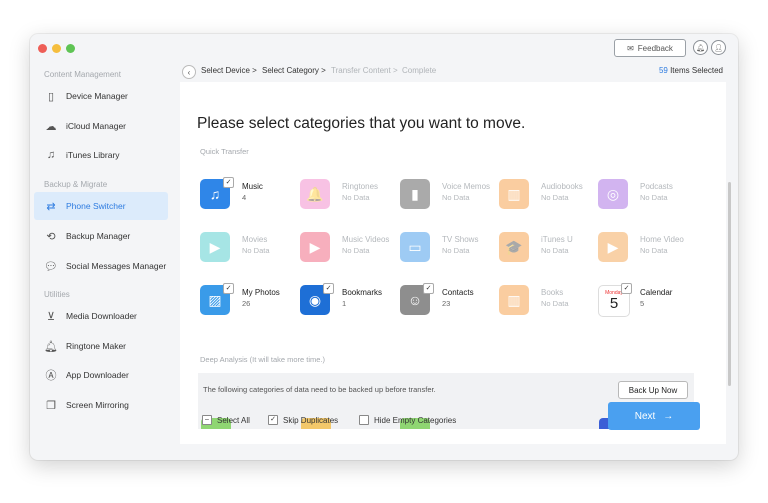 This screenshot has height=503, width=768. Describe the element at coordinates (646, 303) in the screenshot. I see `category-calendar: Monday 5 ✓ Calendar 5` at that location.